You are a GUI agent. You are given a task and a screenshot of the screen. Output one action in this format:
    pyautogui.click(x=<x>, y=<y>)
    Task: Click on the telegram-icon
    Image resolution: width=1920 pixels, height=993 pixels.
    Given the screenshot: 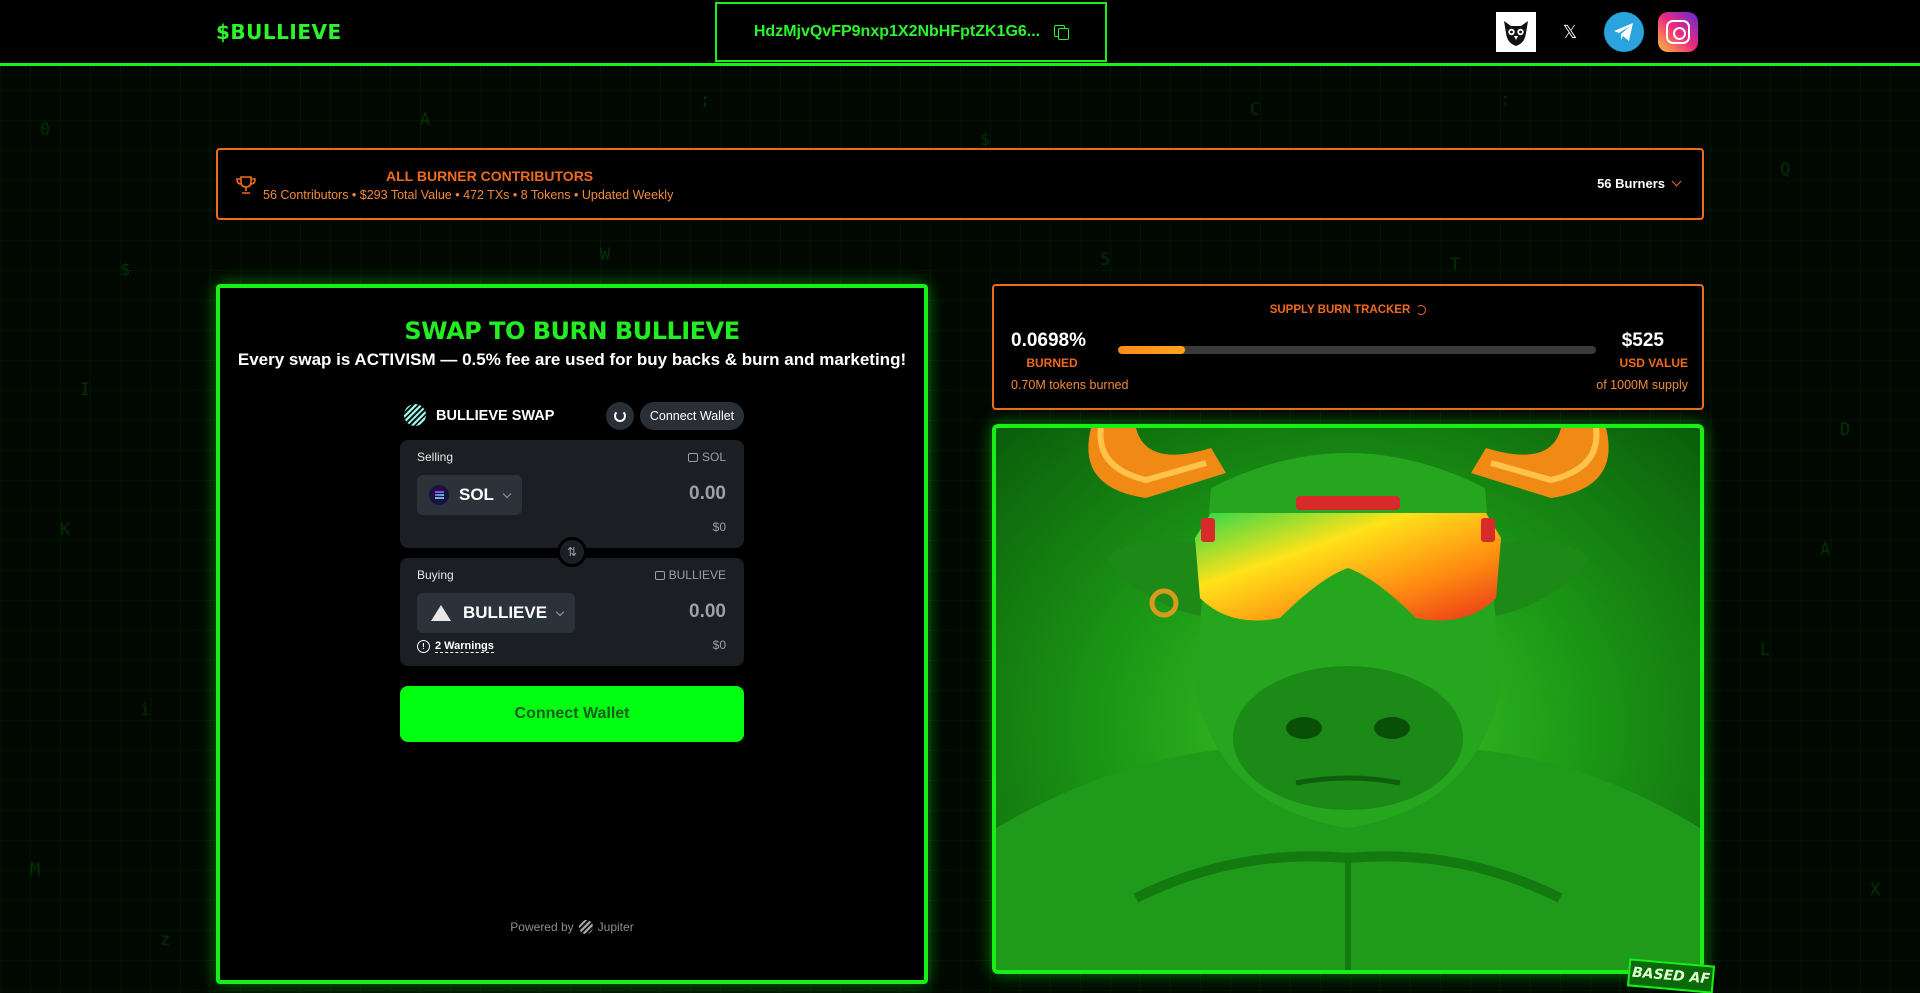 What is the action you would take?
    pyautogui.click(x=1624, y=32)
    